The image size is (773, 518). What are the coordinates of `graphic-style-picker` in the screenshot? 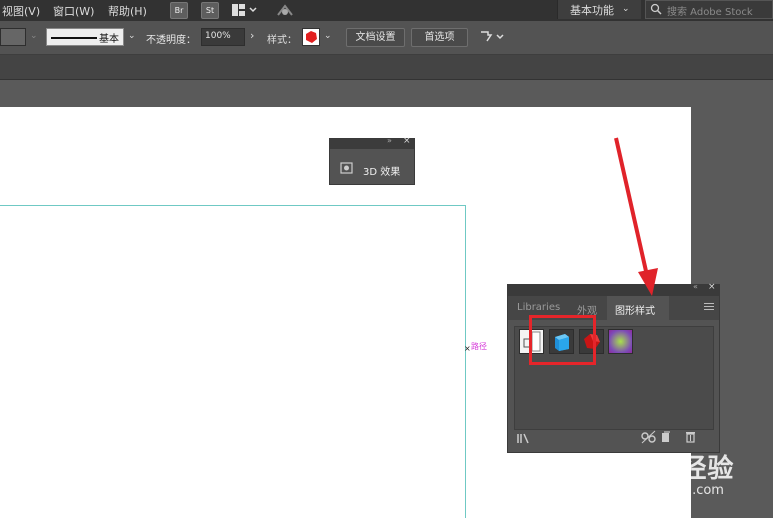 It's located at (311, 37).